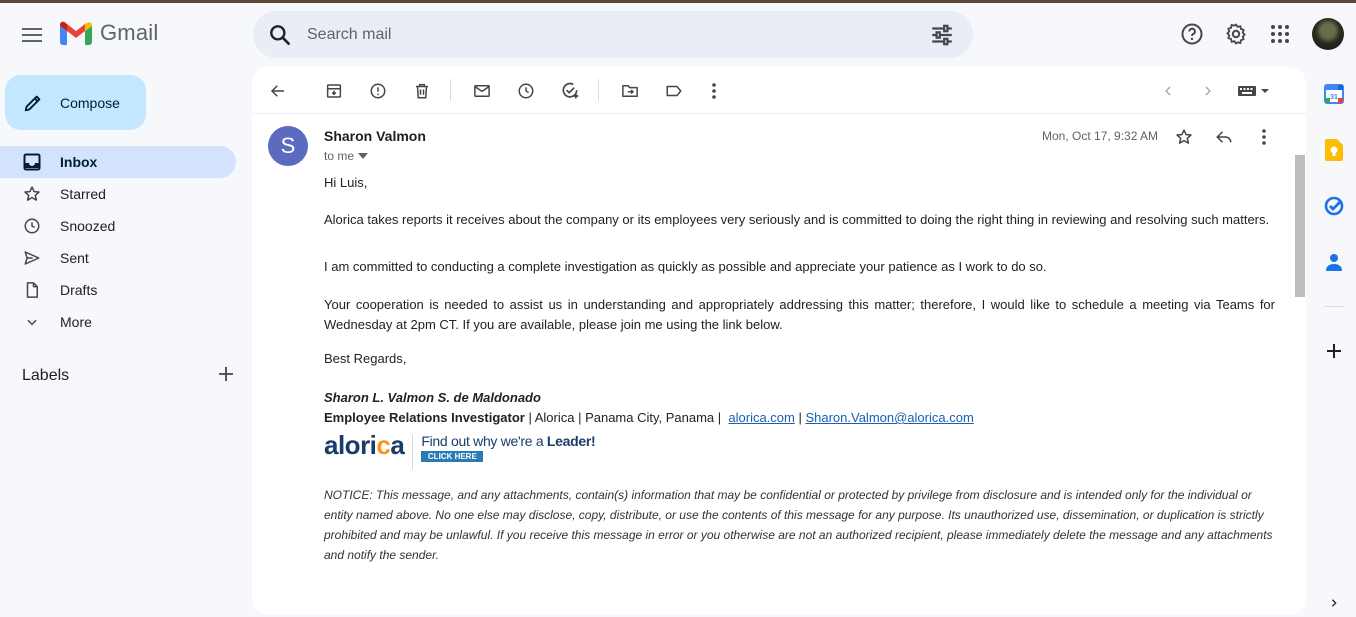 This screenshot has width=1356, height=617. Describe the element at coordinates (1328, 34) in the screenshot. I see `account-avatar` at that location.